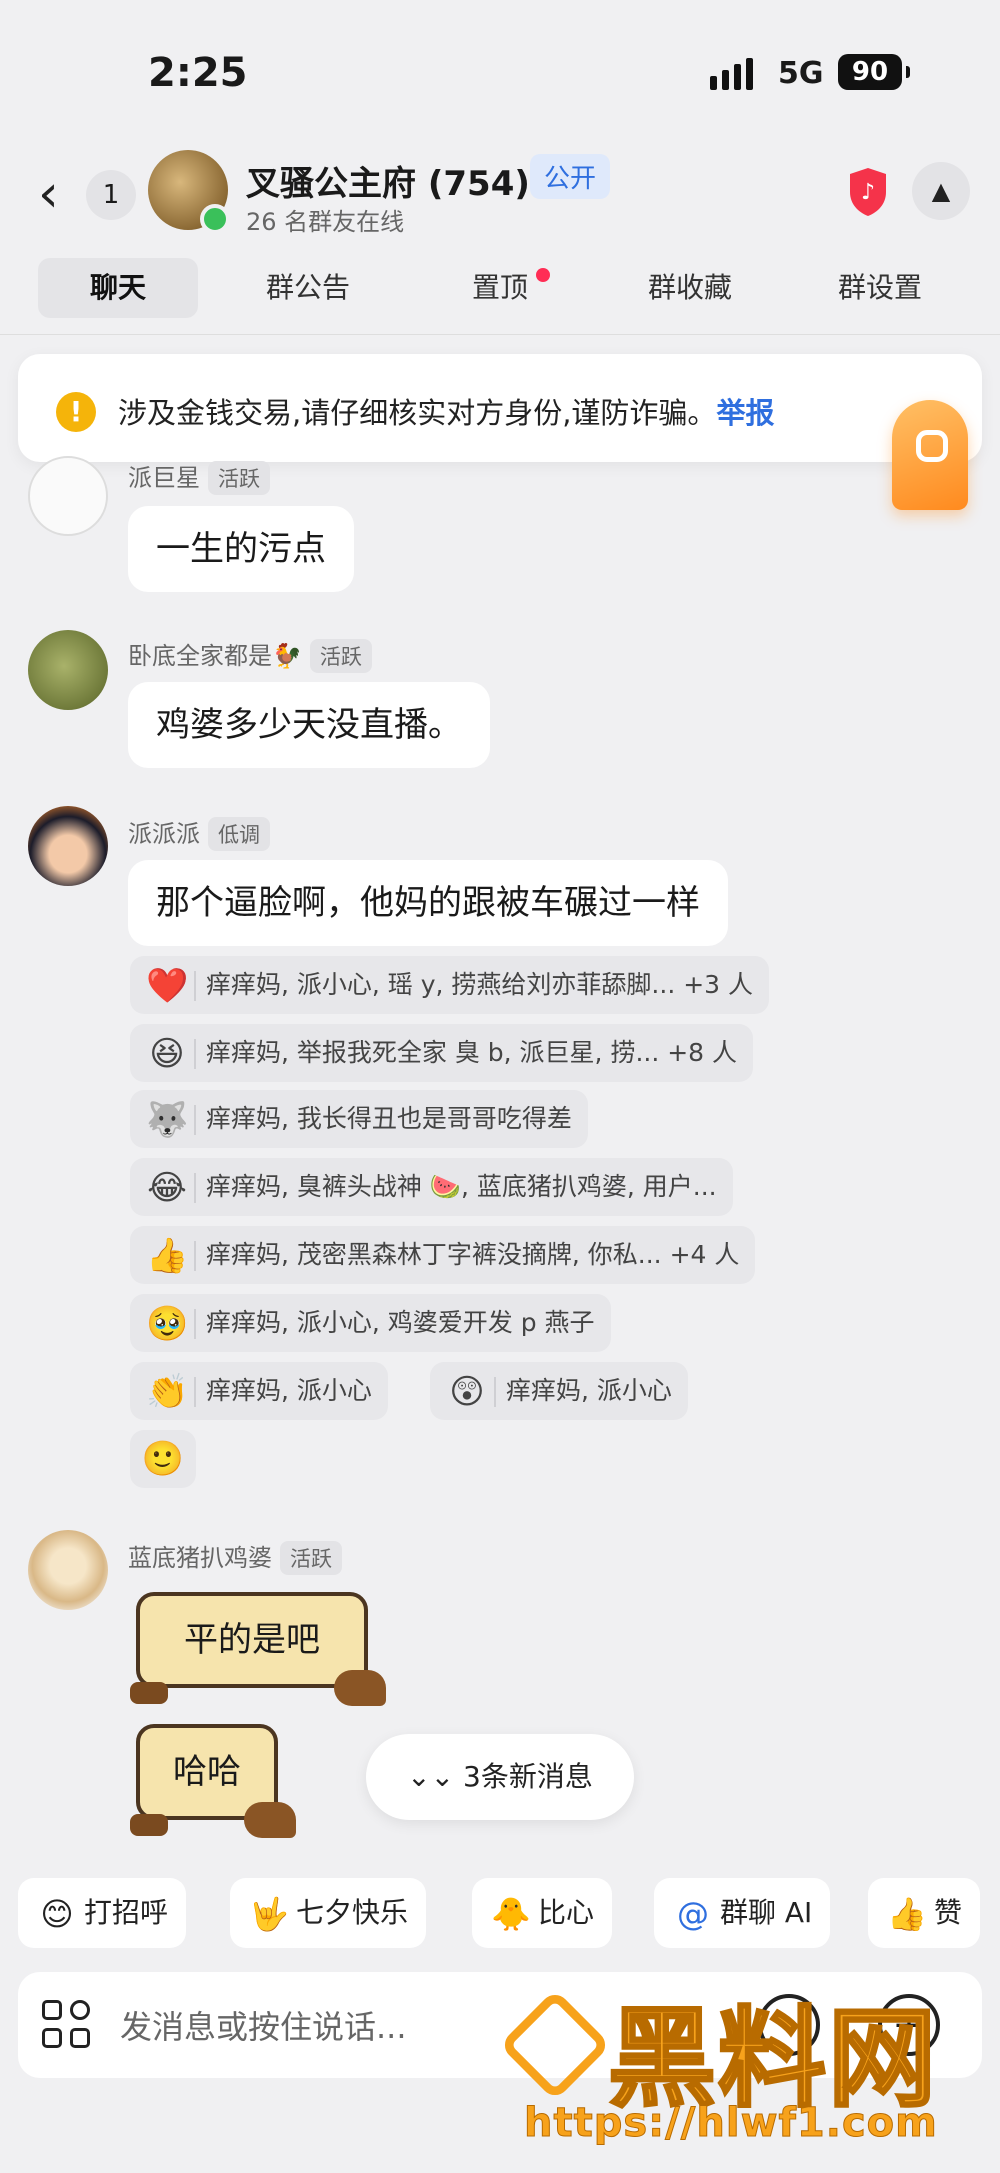 The image size is (1000, 2173). I want to click on unread-back-count: 1, so click(111, 195).